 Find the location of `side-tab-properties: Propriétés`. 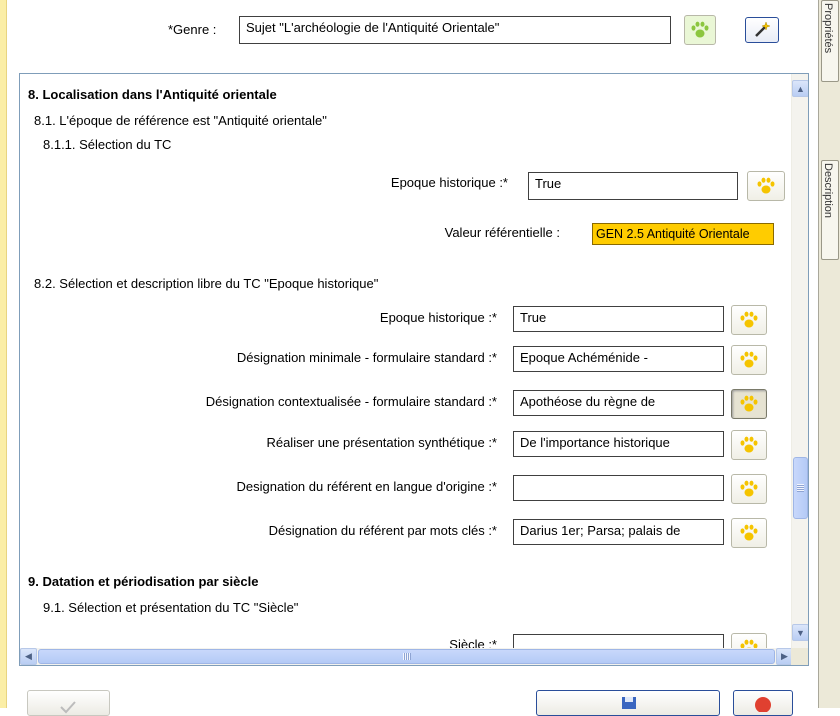

side-tab-properties: Propriétés is located at coordinates (830, 41).